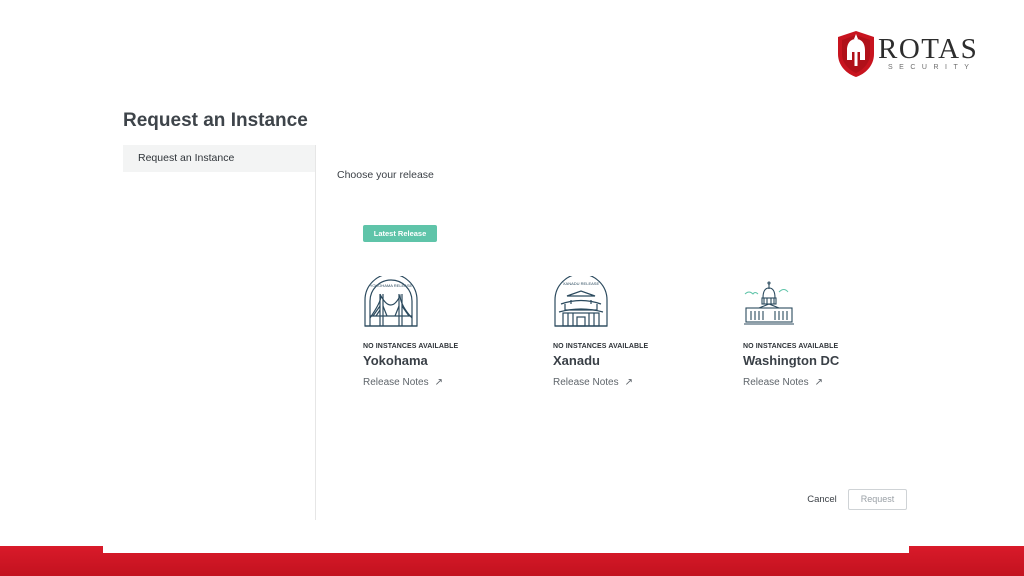 The height and width of the screenshot is (576, 1024). What do you see at coordinates (385, 175) in the screenshot?
I see `choose-release-label: Choose your release` at bounding box center [385, 175].